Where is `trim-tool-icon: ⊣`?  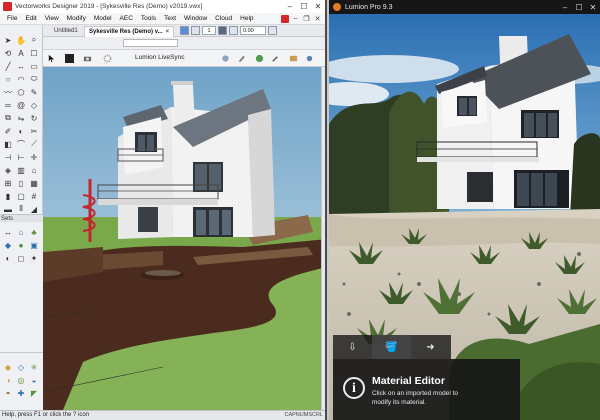 trim-tool-icon: ⊣ is located at coordinates (8, 157).